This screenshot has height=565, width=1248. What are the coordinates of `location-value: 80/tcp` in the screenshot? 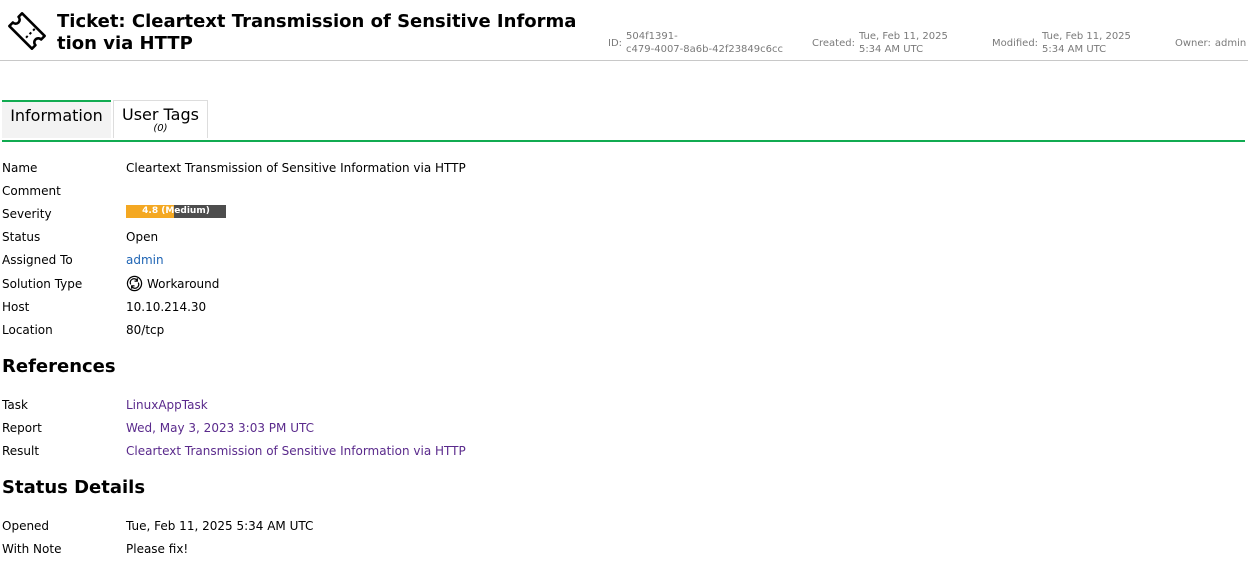 It's located at (145, 330).